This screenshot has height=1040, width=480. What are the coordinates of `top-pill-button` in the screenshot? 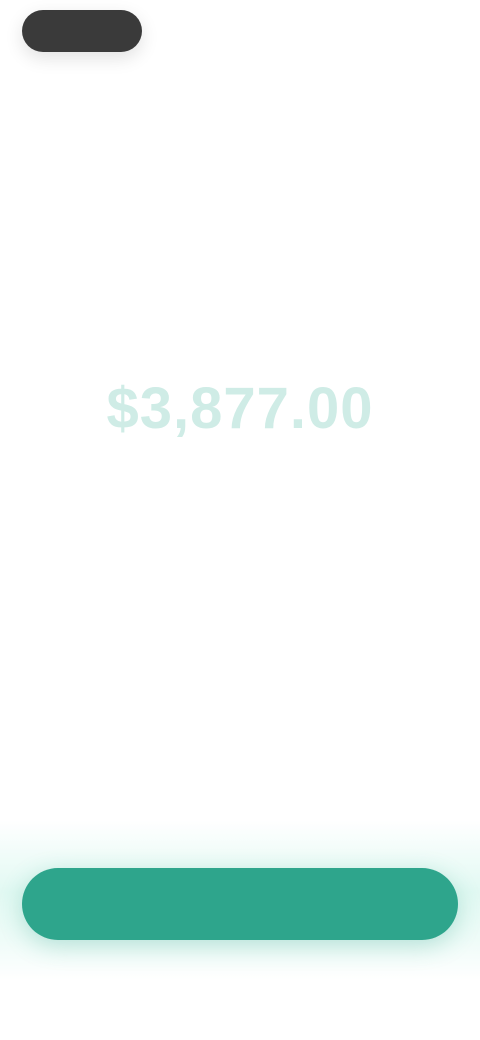 It's located at (82, 31).